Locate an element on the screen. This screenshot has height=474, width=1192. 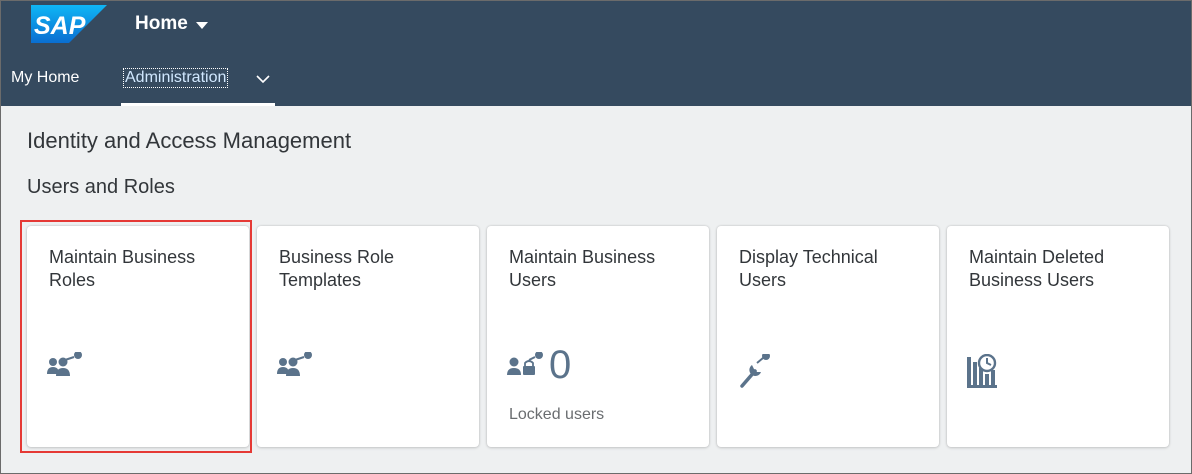
locked-users-icon is located at coordinates (525, 363).